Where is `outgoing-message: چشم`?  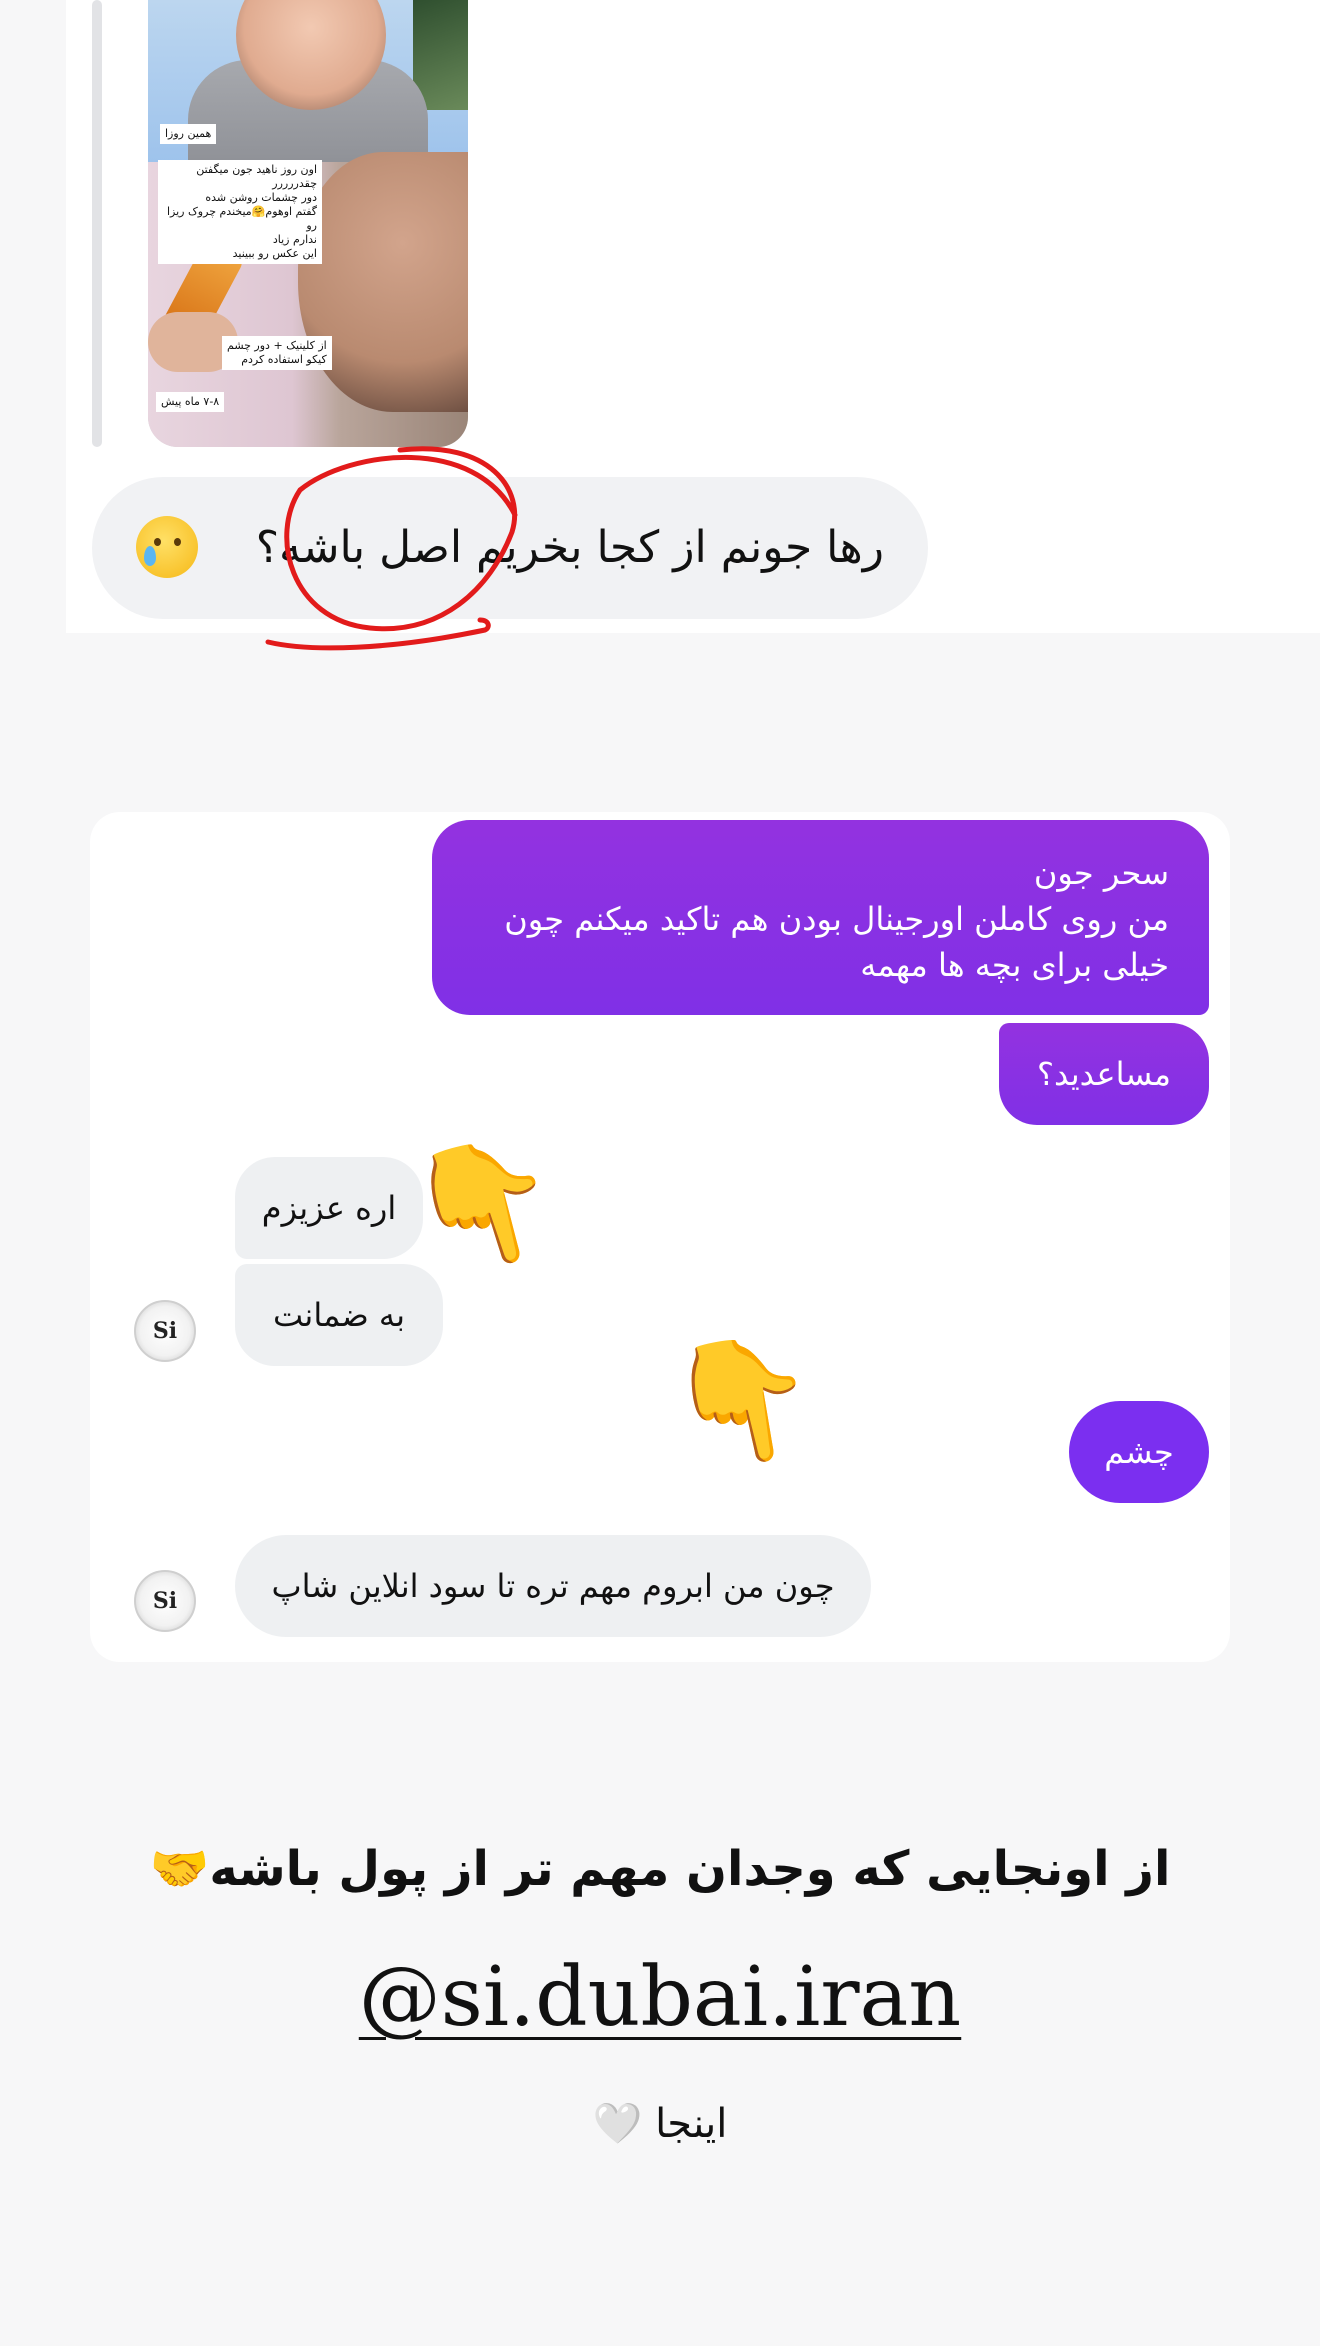 outgoing-message: چشم is located at coordinates (1139, 1452).